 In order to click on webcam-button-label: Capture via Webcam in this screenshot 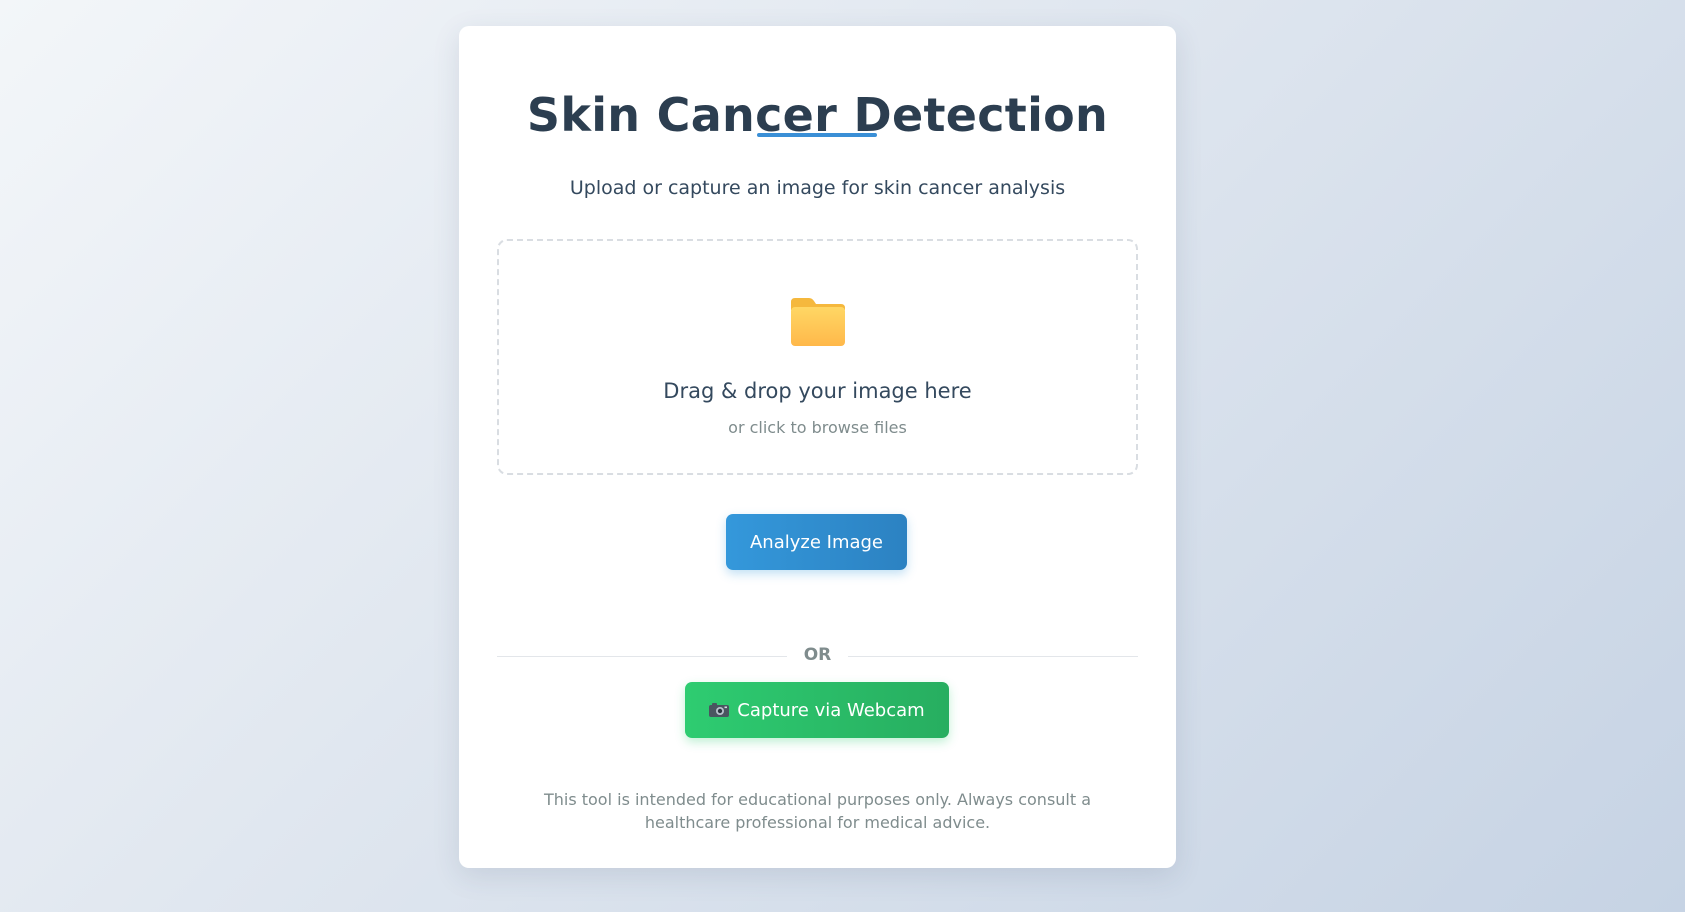, I will do `click(831, 710)`.